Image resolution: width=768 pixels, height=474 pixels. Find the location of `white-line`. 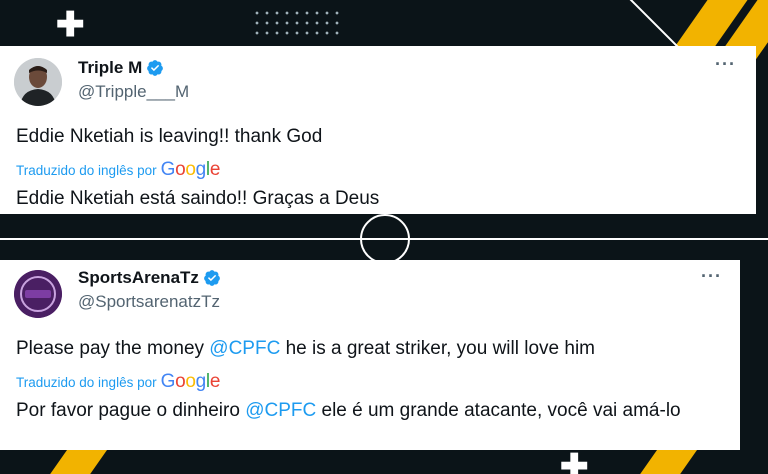

white-line is located at coordinates (651, 24).